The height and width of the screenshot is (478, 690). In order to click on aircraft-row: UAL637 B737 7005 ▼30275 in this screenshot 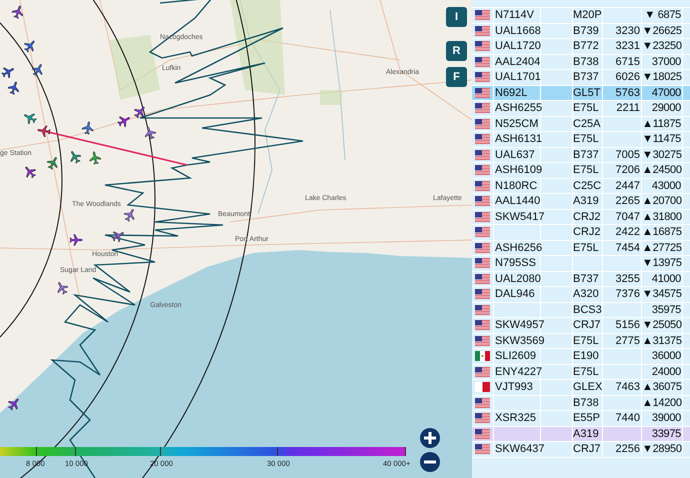, I will do `click(581, 155)`.